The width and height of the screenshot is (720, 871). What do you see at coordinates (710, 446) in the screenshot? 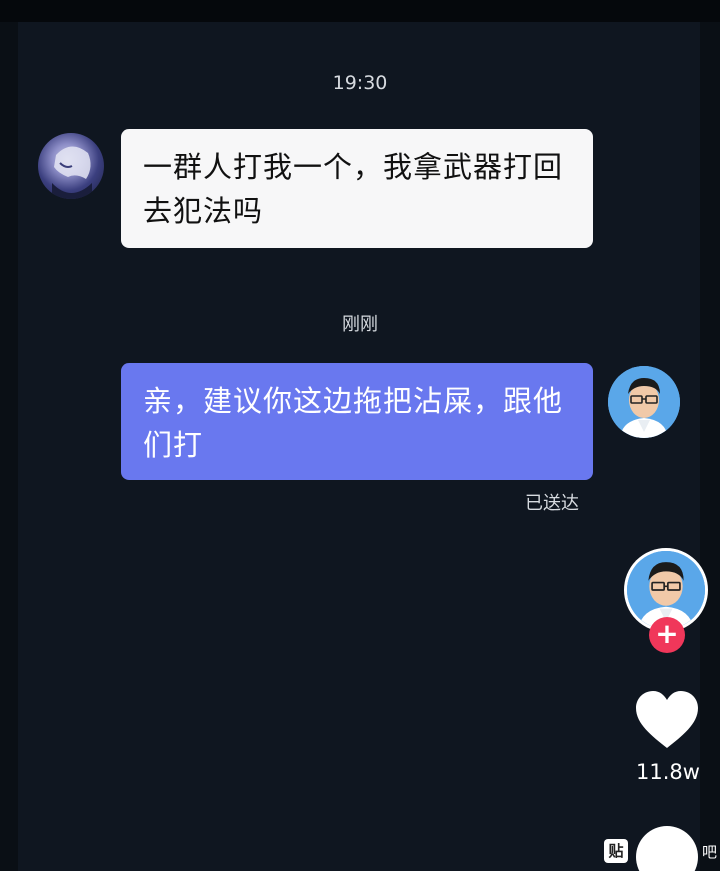
I see `right-edge` at bounding box center [710, 446].